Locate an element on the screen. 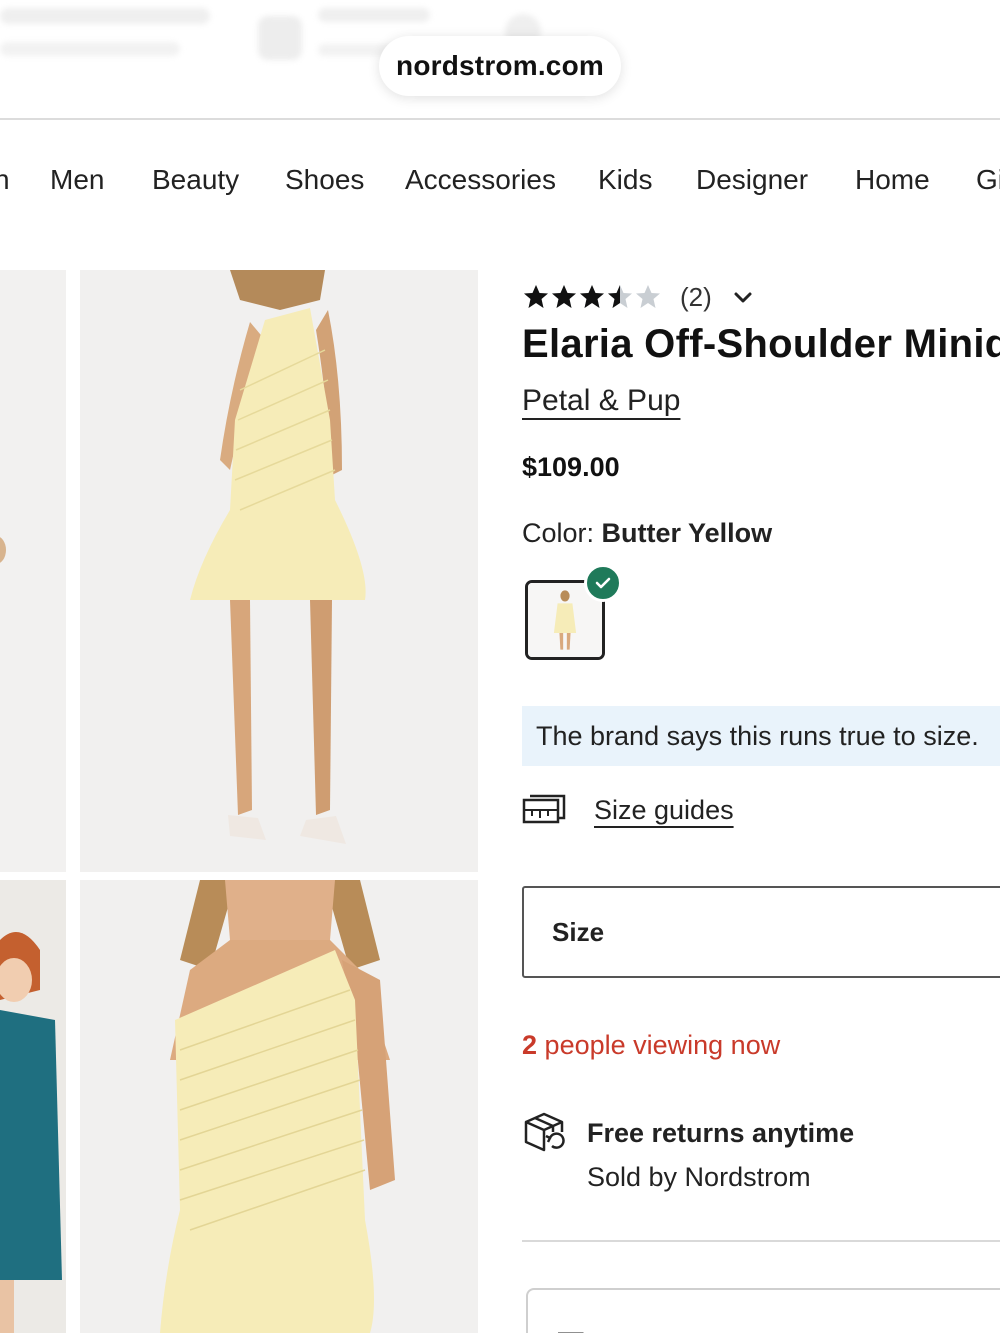 Image resolution: width=1000 pixels, height=1333 pixels. check-icon is located at coordinates (603, 583).